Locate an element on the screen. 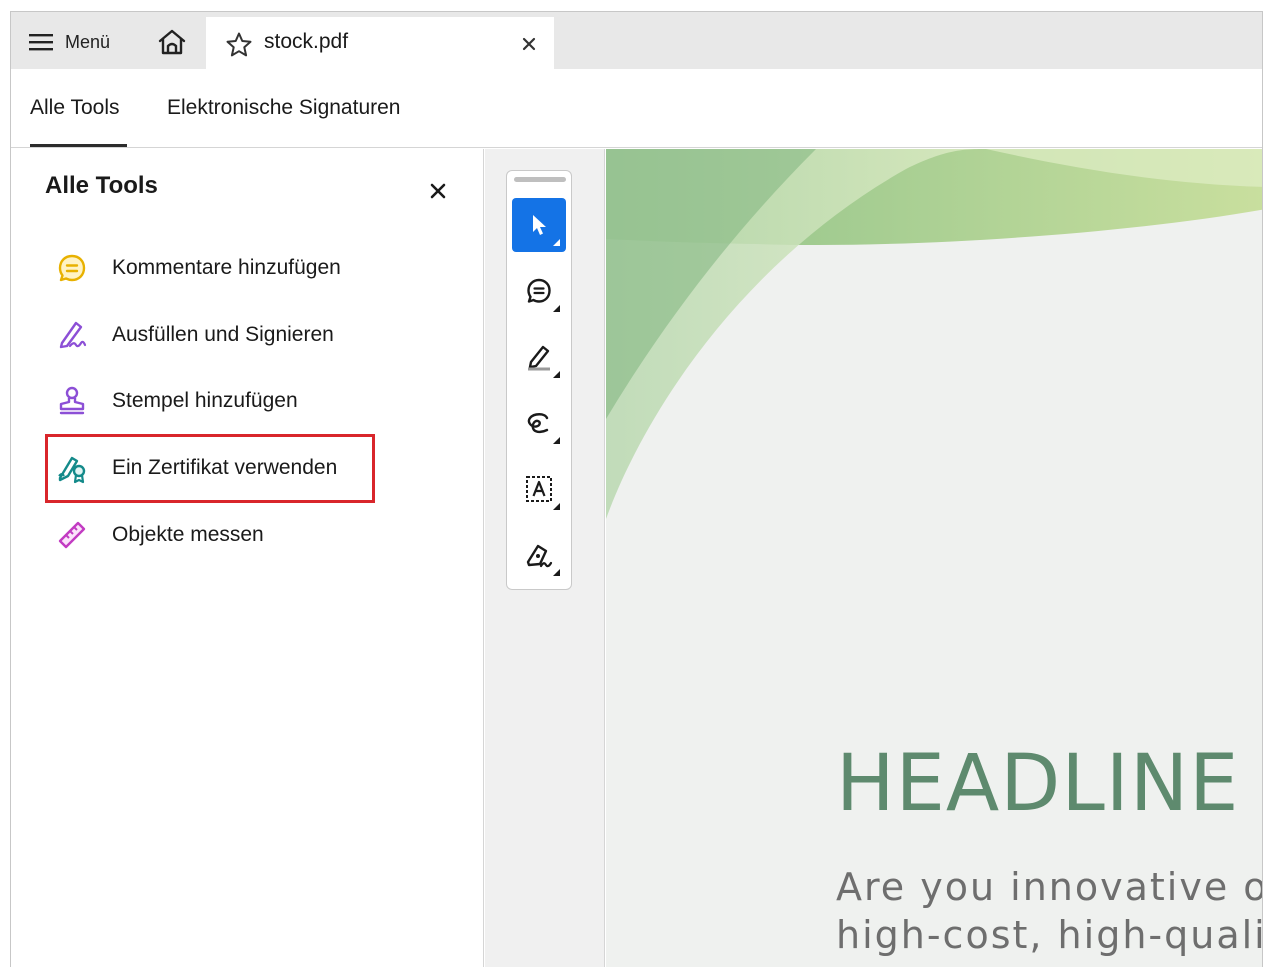  tool-objekte-messen: Objekte messen is located at coordinates (159, 535).